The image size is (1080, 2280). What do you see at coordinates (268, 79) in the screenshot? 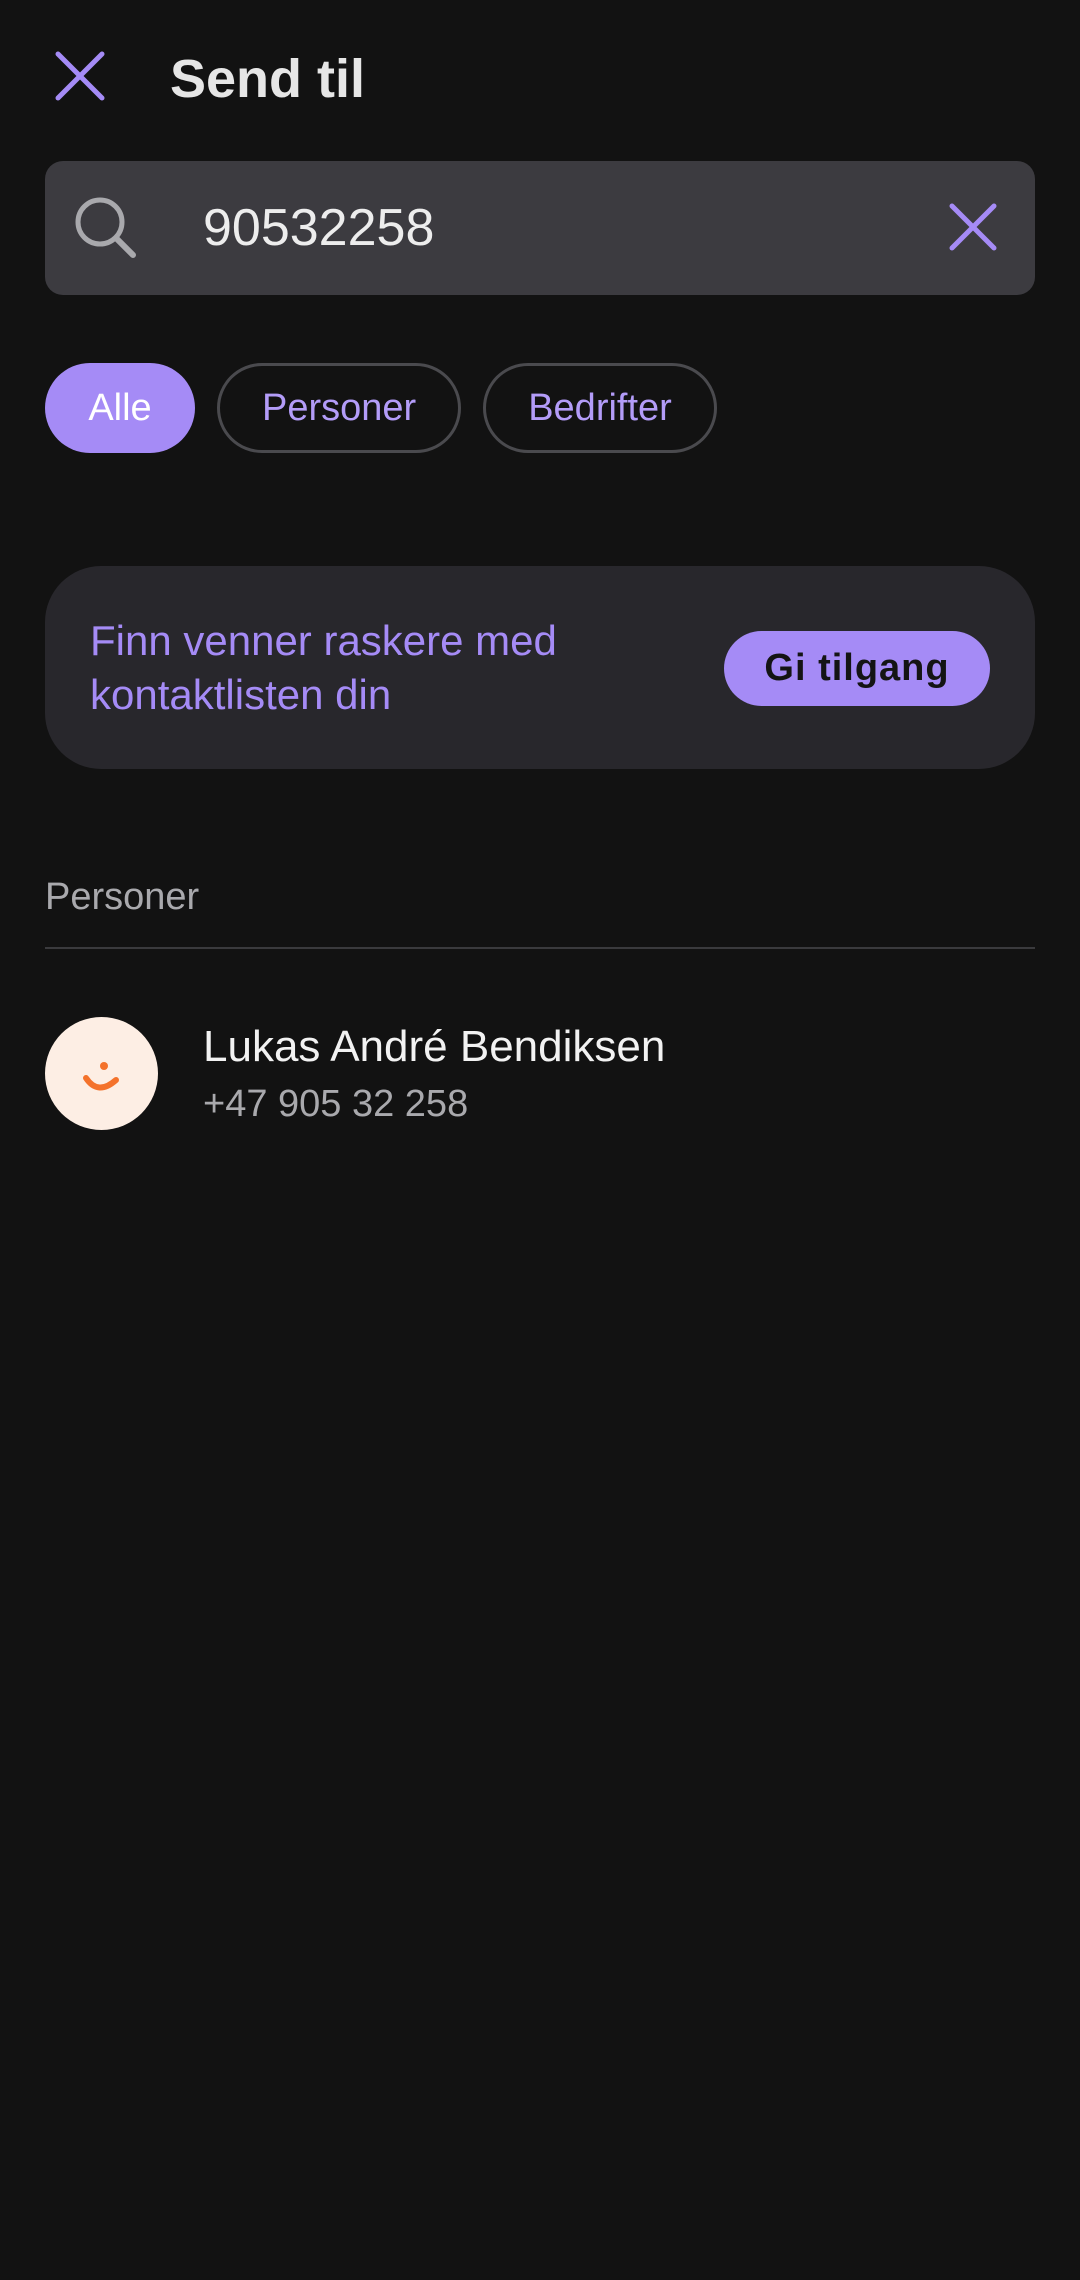
I see `page-title: Send til` at bounding box center [268, 79].